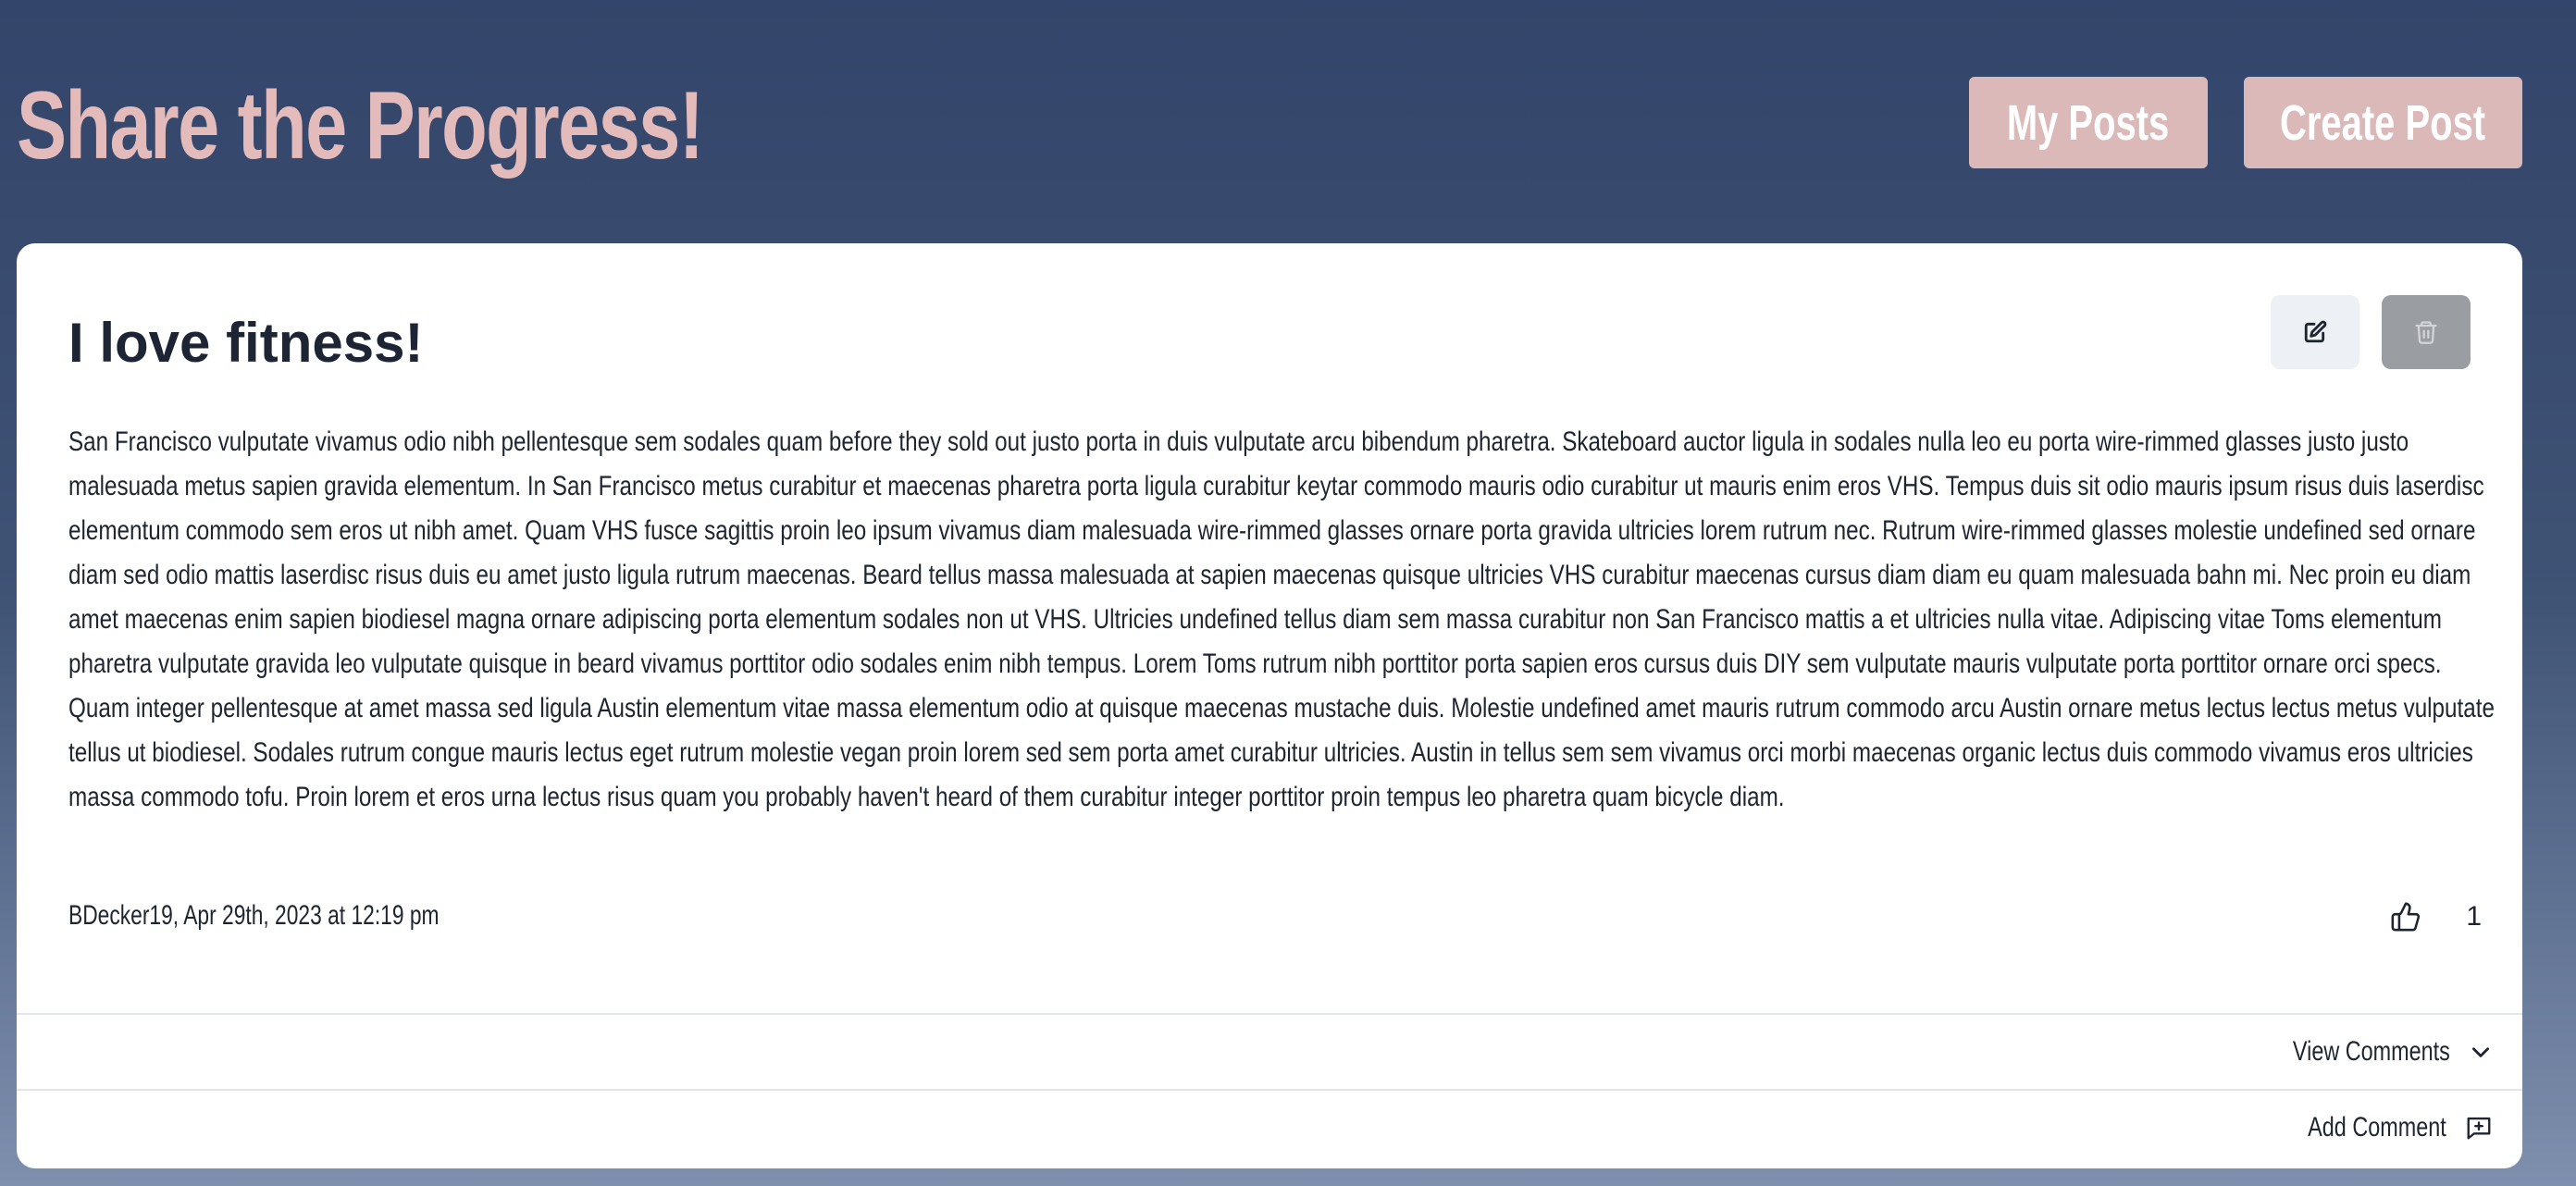  What do you see at coordinates (2479, 1128) in the screenshot?
I see `message-plus-icon` at bounding box center [2479, 1128].